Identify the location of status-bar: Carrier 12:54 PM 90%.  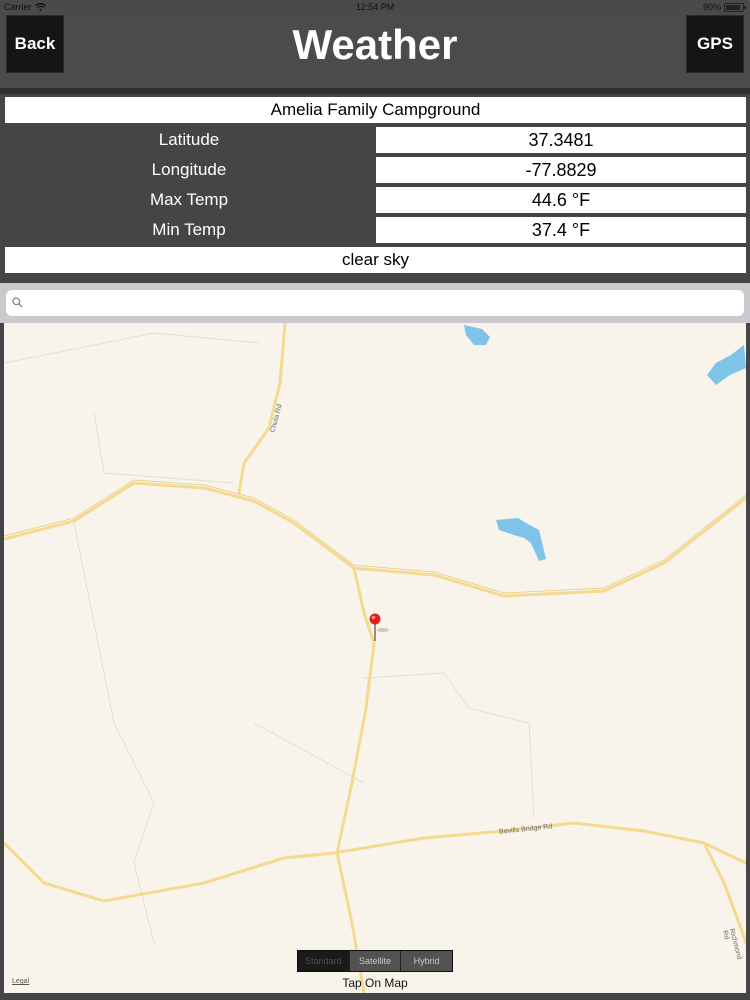
(375, 7).